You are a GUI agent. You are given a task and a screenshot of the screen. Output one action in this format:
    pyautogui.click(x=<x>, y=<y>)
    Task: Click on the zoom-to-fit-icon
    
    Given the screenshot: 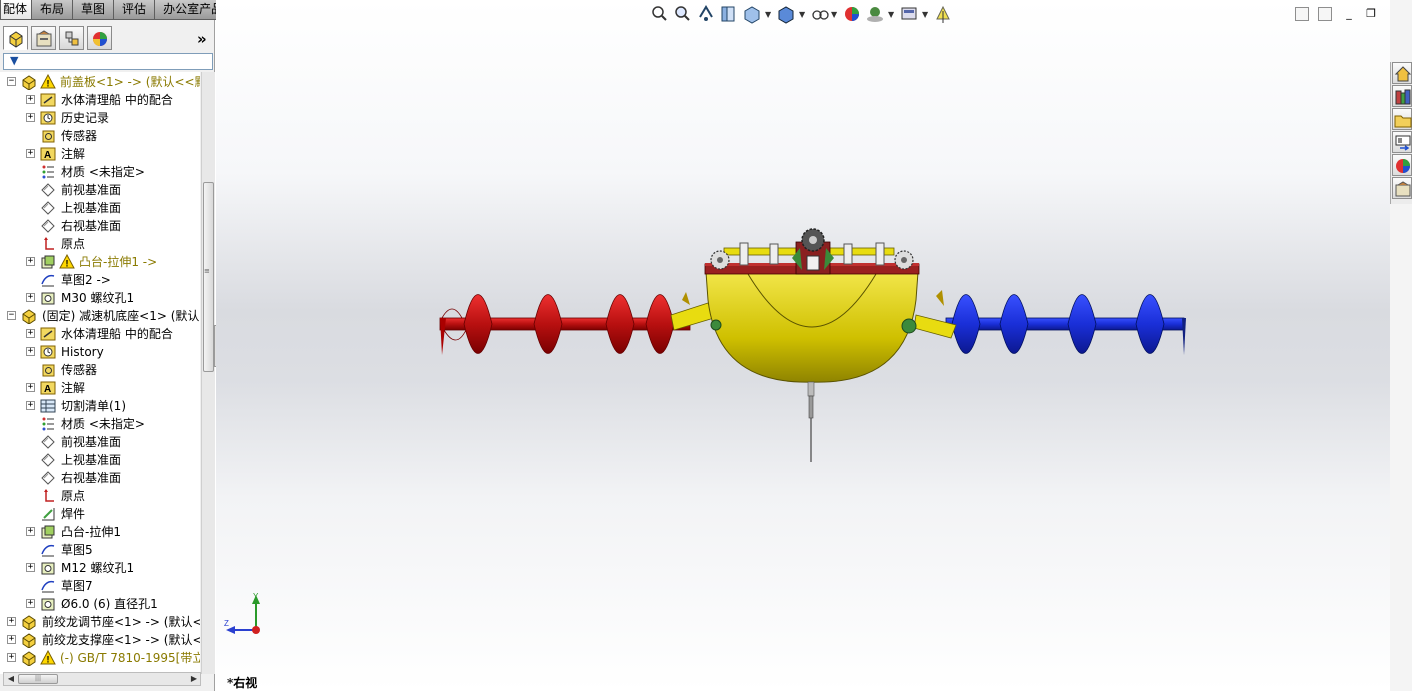 What is the action you would take?
    pyautogui.click(x=660, y=14)
    